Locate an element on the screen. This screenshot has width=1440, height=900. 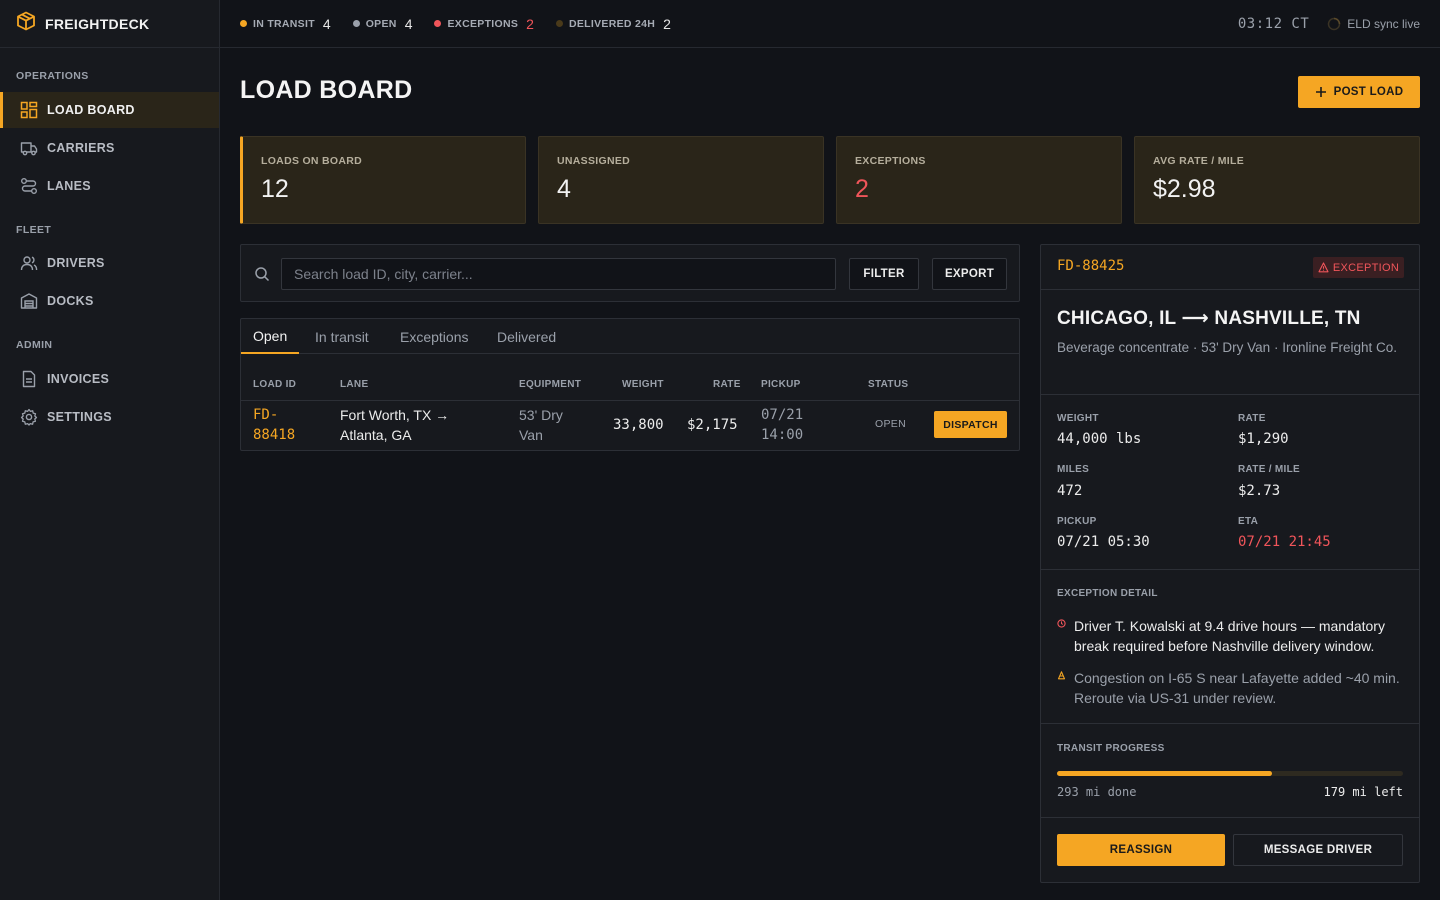
filter-button: FILTER is located at coordinates (884, 274).